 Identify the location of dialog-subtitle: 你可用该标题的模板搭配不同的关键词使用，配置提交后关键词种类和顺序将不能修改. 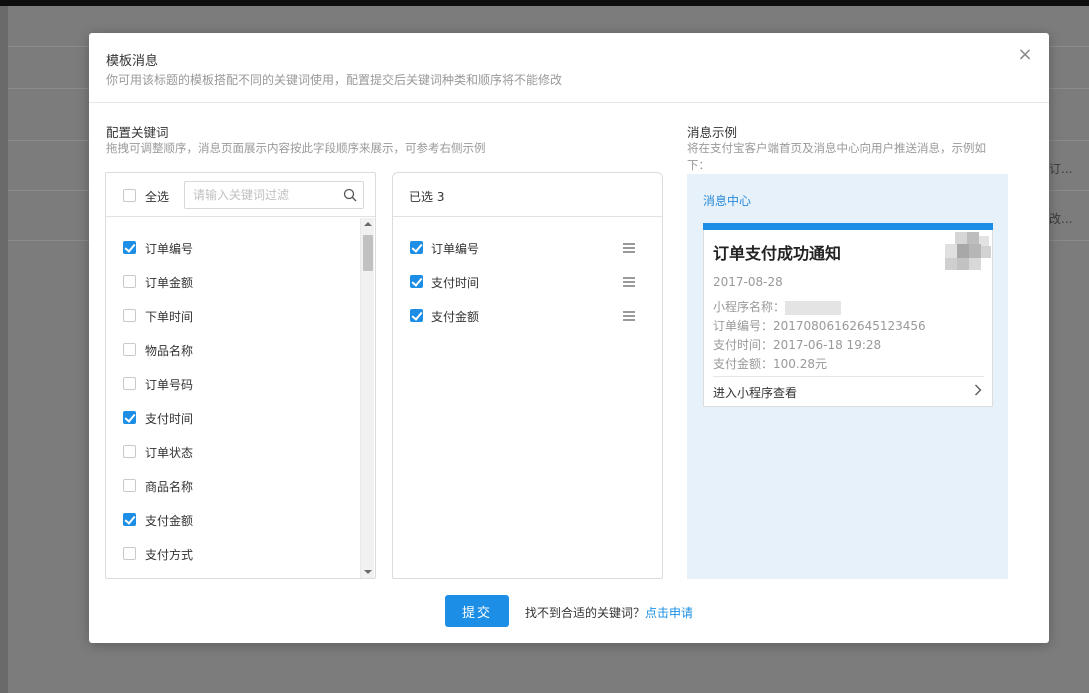
(334, 80).